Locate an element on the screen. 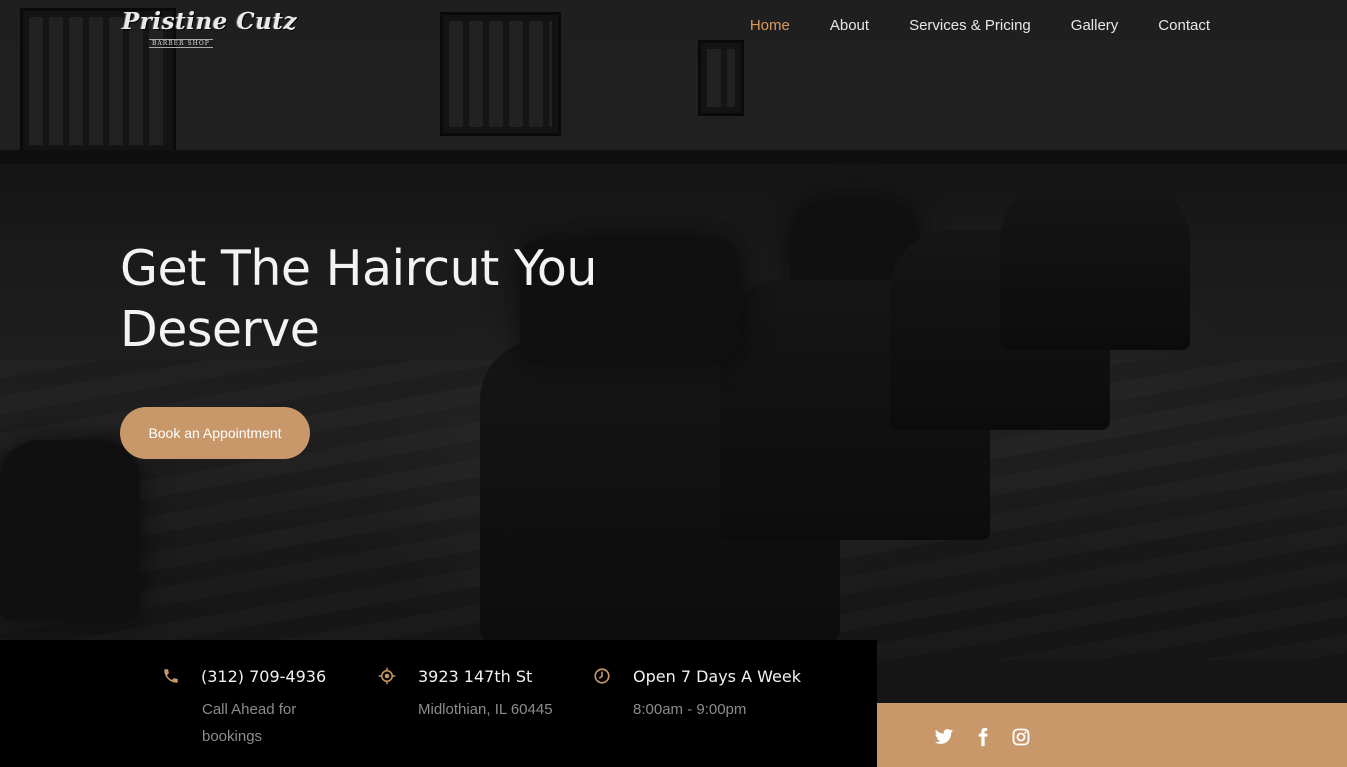 The height and width of the screenshot is (767, 1347). phone-icon is located at coordinates (171, 676).